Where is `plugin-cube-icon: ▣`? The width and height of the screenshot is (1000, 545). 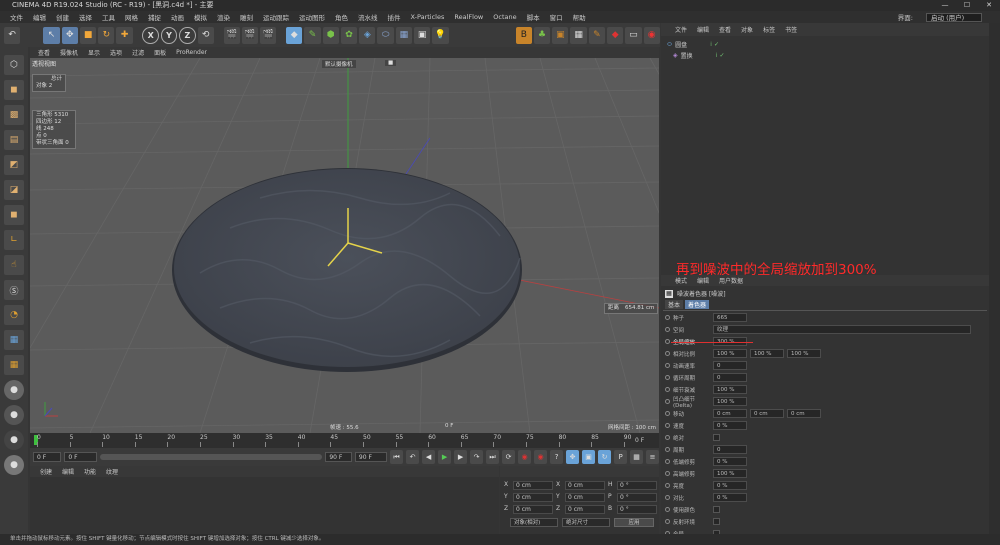 plugin-cube-icon: ▣ is located at coordinates (560, 35).